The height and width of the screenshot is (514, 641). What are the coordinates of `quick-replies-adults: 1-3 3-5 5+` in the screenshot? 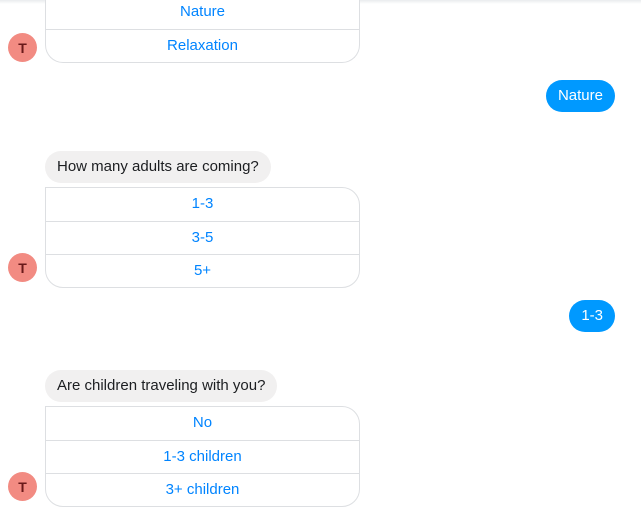 It's located at (202, 237).